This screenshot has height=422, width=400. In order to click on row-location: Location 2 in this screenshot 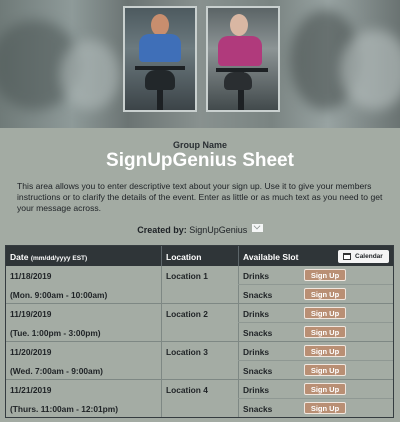, I will do `click(187, 314)`.